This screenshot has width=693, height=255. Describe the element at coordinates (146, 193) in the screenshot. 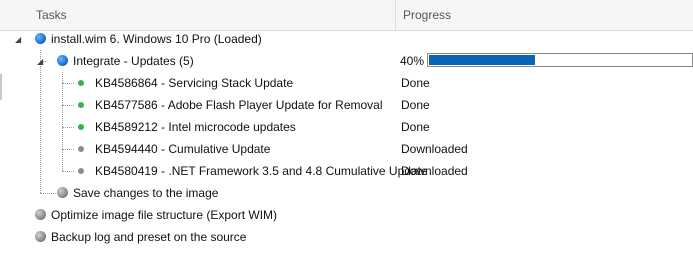

I see `tree-row-label: Save changes to the image` at that location.